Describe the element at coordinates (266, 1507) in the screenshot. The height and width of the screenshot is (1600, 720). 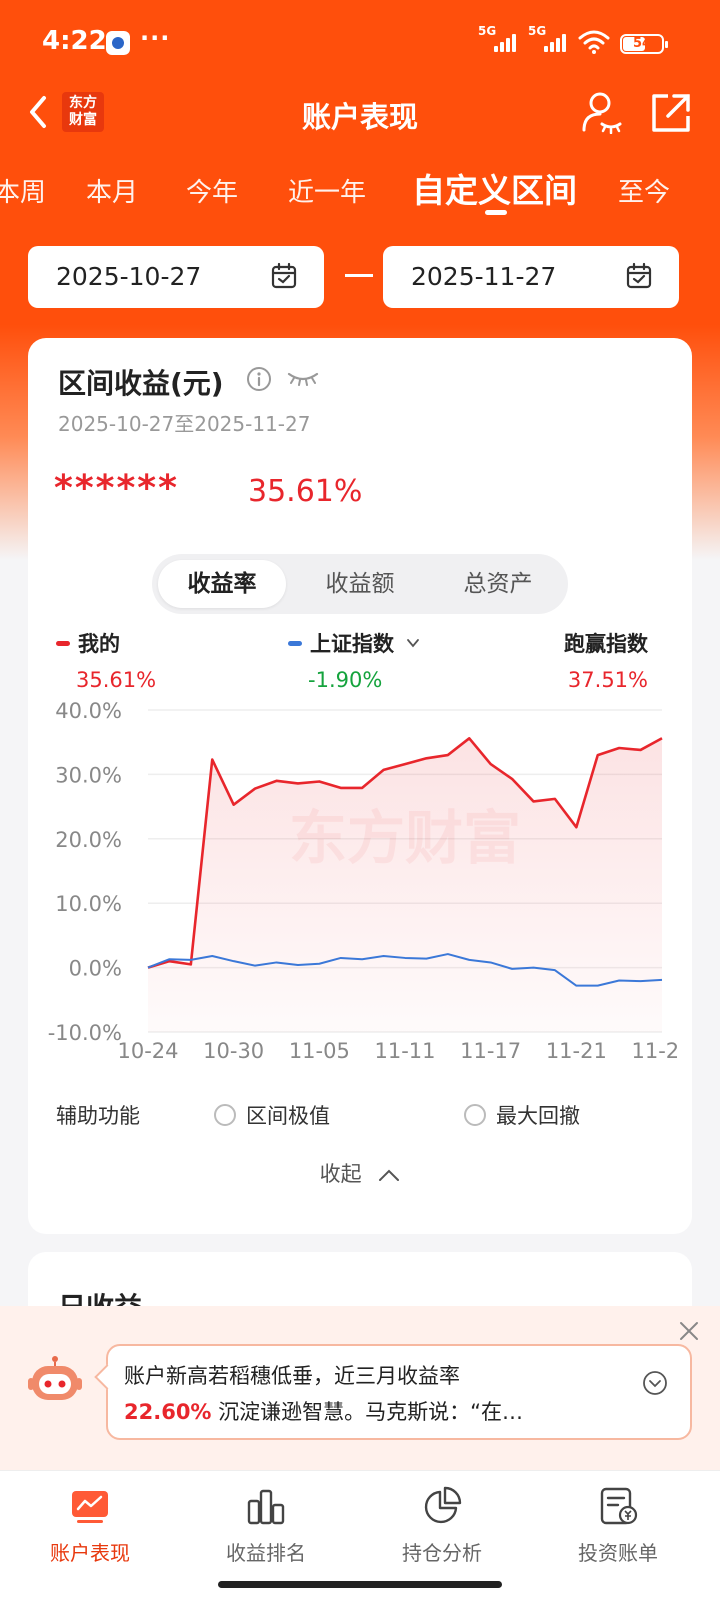
I see `bar-ranking-icon` at that location.